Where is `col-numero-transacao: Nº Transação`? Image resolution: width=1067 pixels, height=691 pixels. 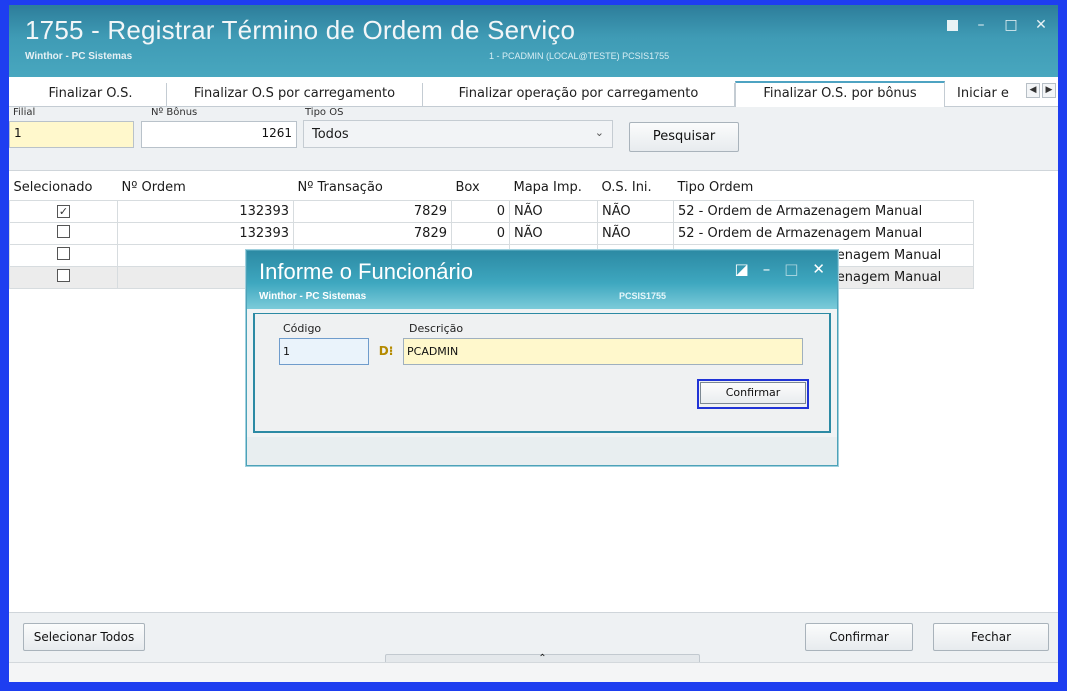
col-numero-transacao: Nº Transação is located at coordinates (373, 188).